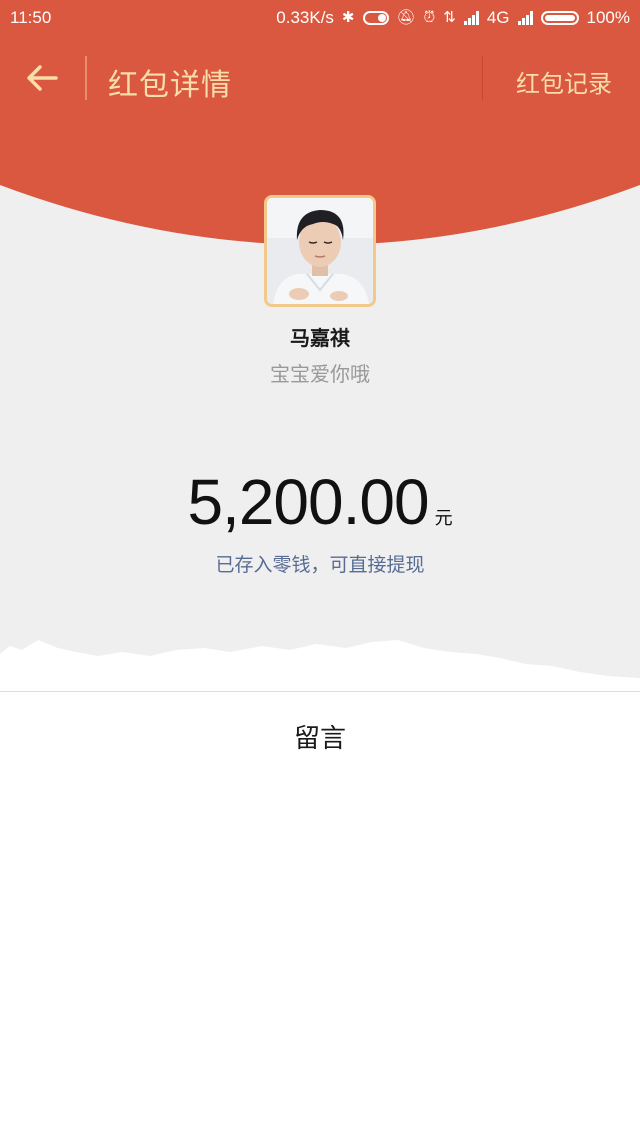  What do you see at coordinates (320, 736) in the screenshot?
I see `leave-message-button: 留言` at bounding box center [320, 736].